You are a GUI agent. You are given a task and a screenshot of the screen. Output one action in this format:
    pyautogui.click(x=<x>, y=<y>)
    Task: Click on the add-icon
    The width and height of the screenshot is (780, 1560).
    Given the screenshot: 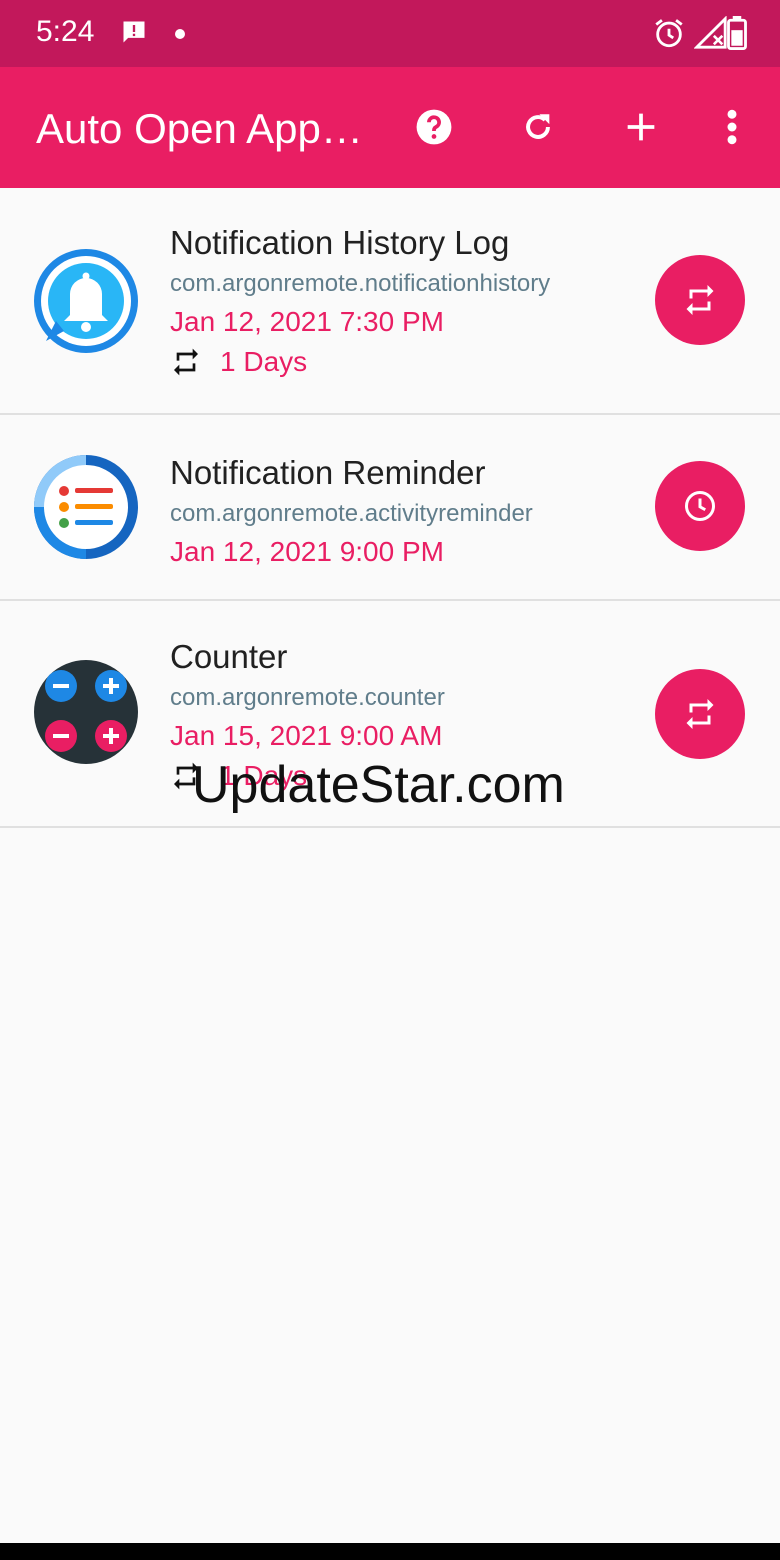 What is the action you would take?
    pyautogui.click(x=641, y=127)
    